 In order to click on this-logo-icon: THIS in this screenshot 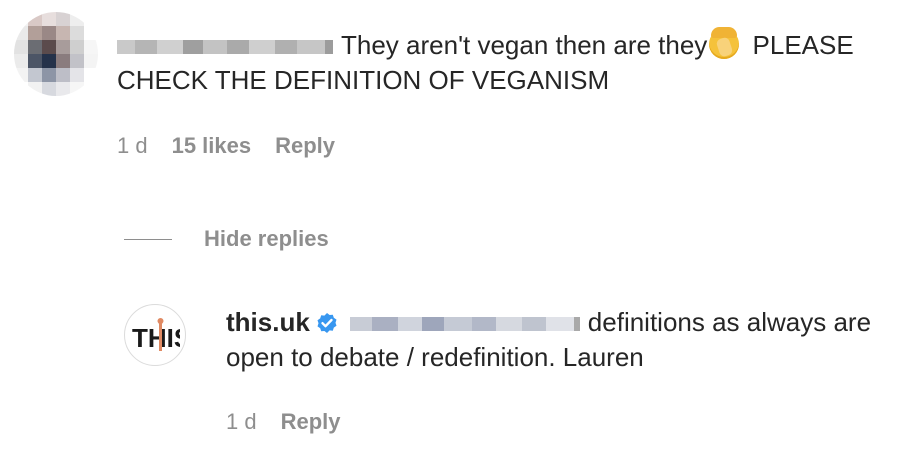, I will do `click(156, 335)`.